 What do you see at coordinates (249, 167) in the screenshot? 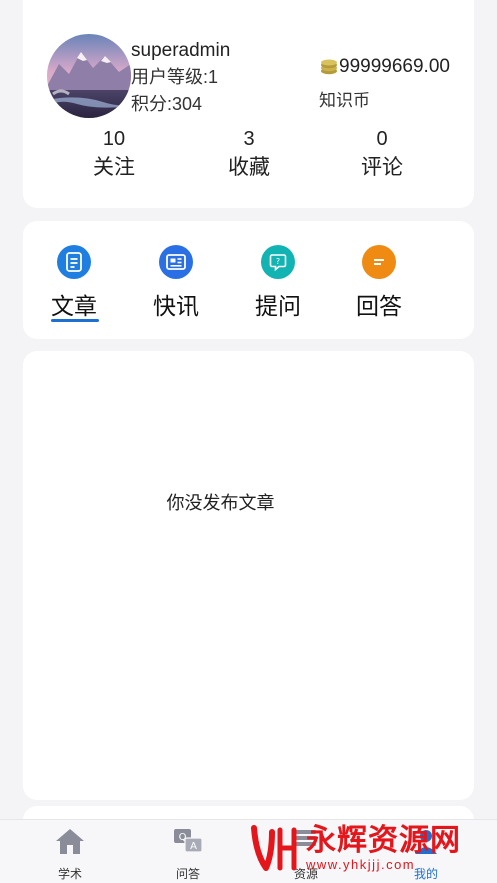
I see `stat-label: 收藏` at bounding box center [249, 167].